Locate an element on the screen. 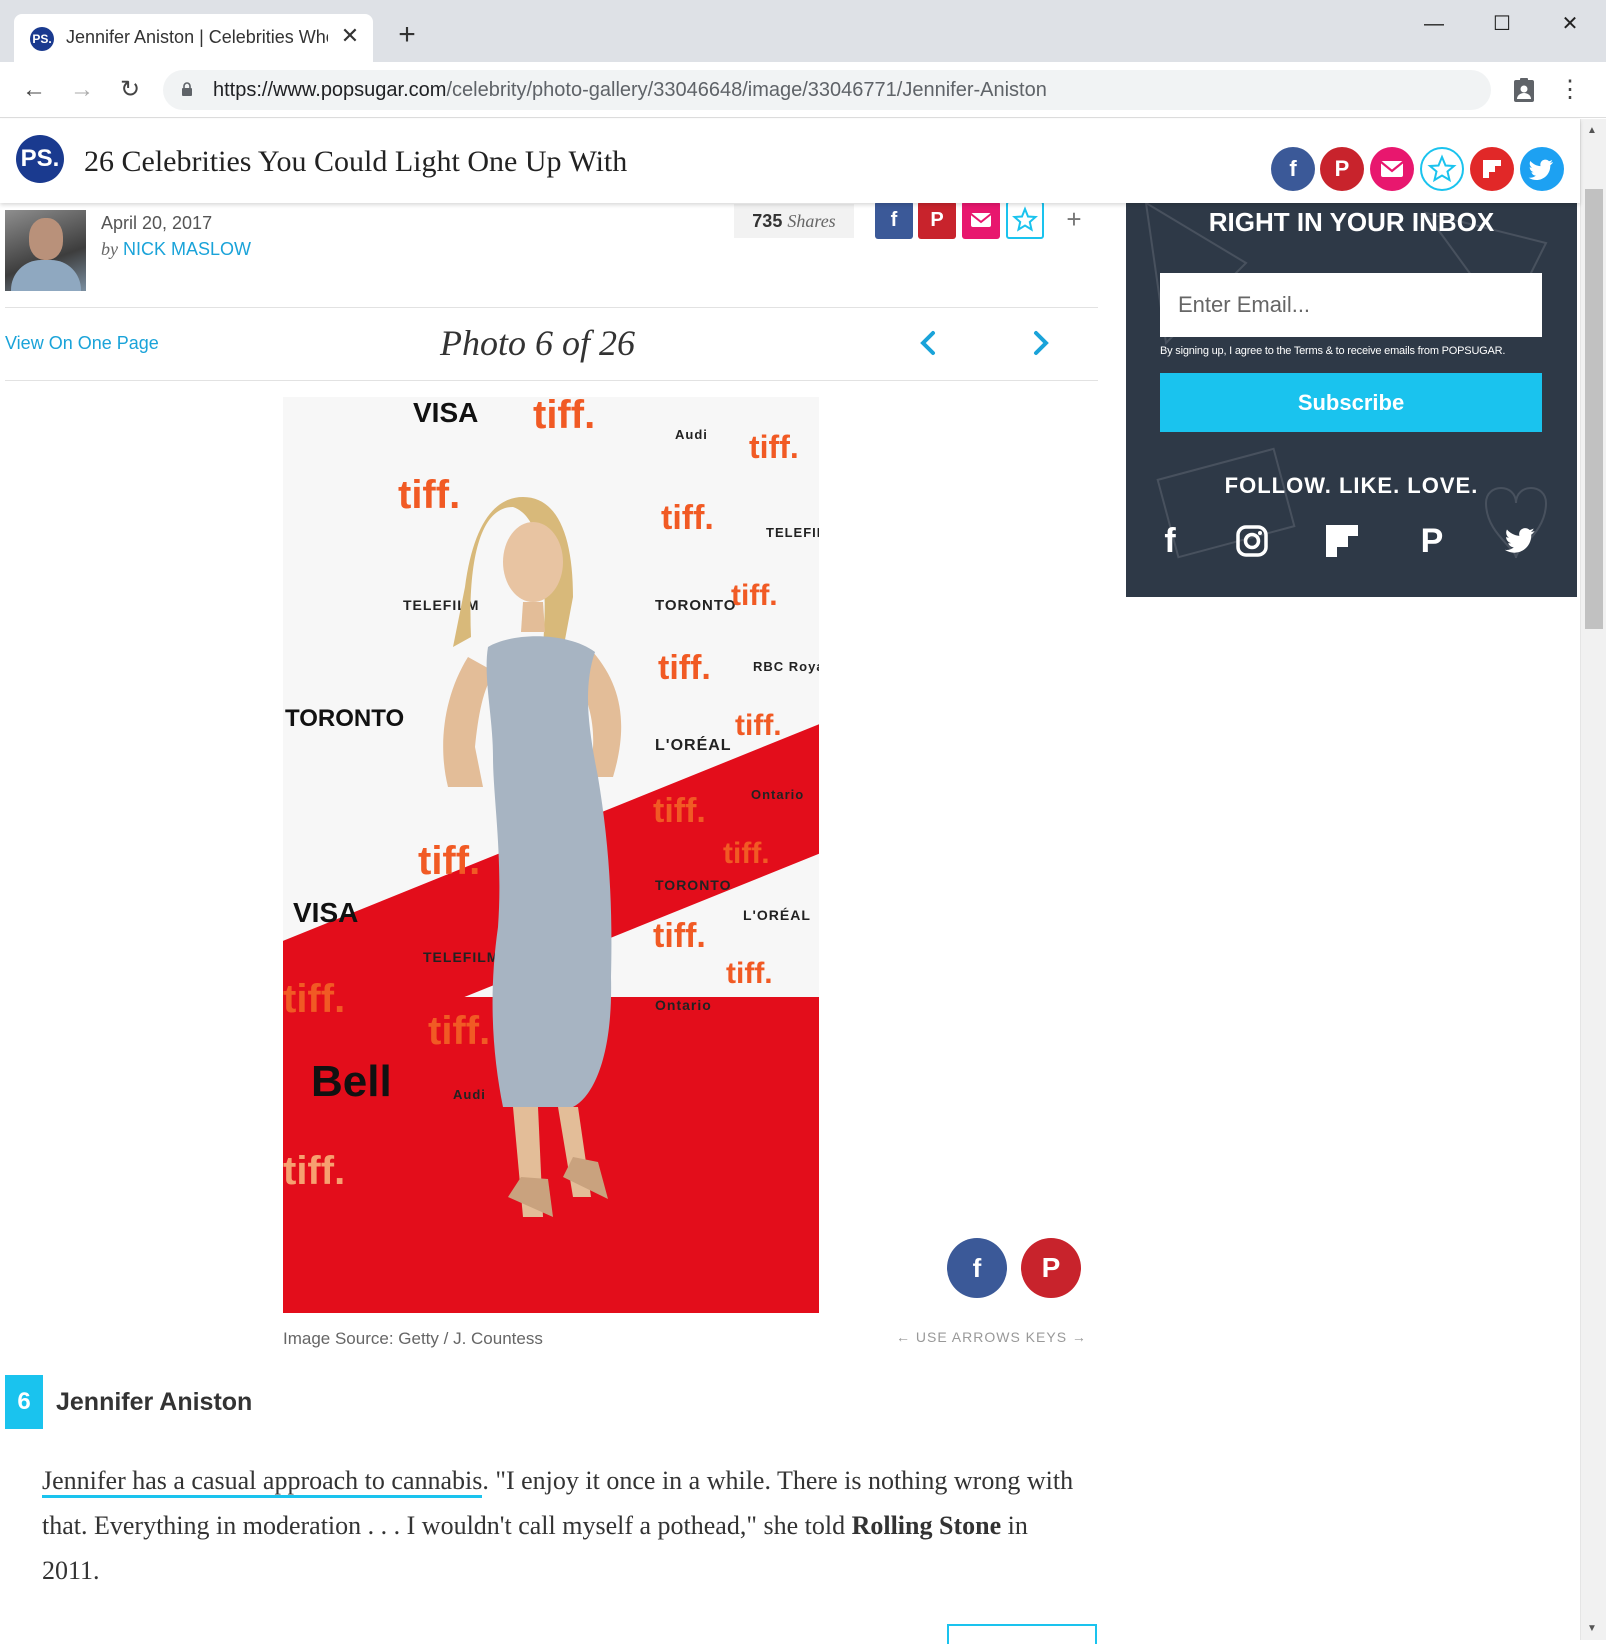 The width and height of the screenshot is (1606, 1644). scroll-down-arrow-icon: ▼ is located at coordinates (1592, 1628).